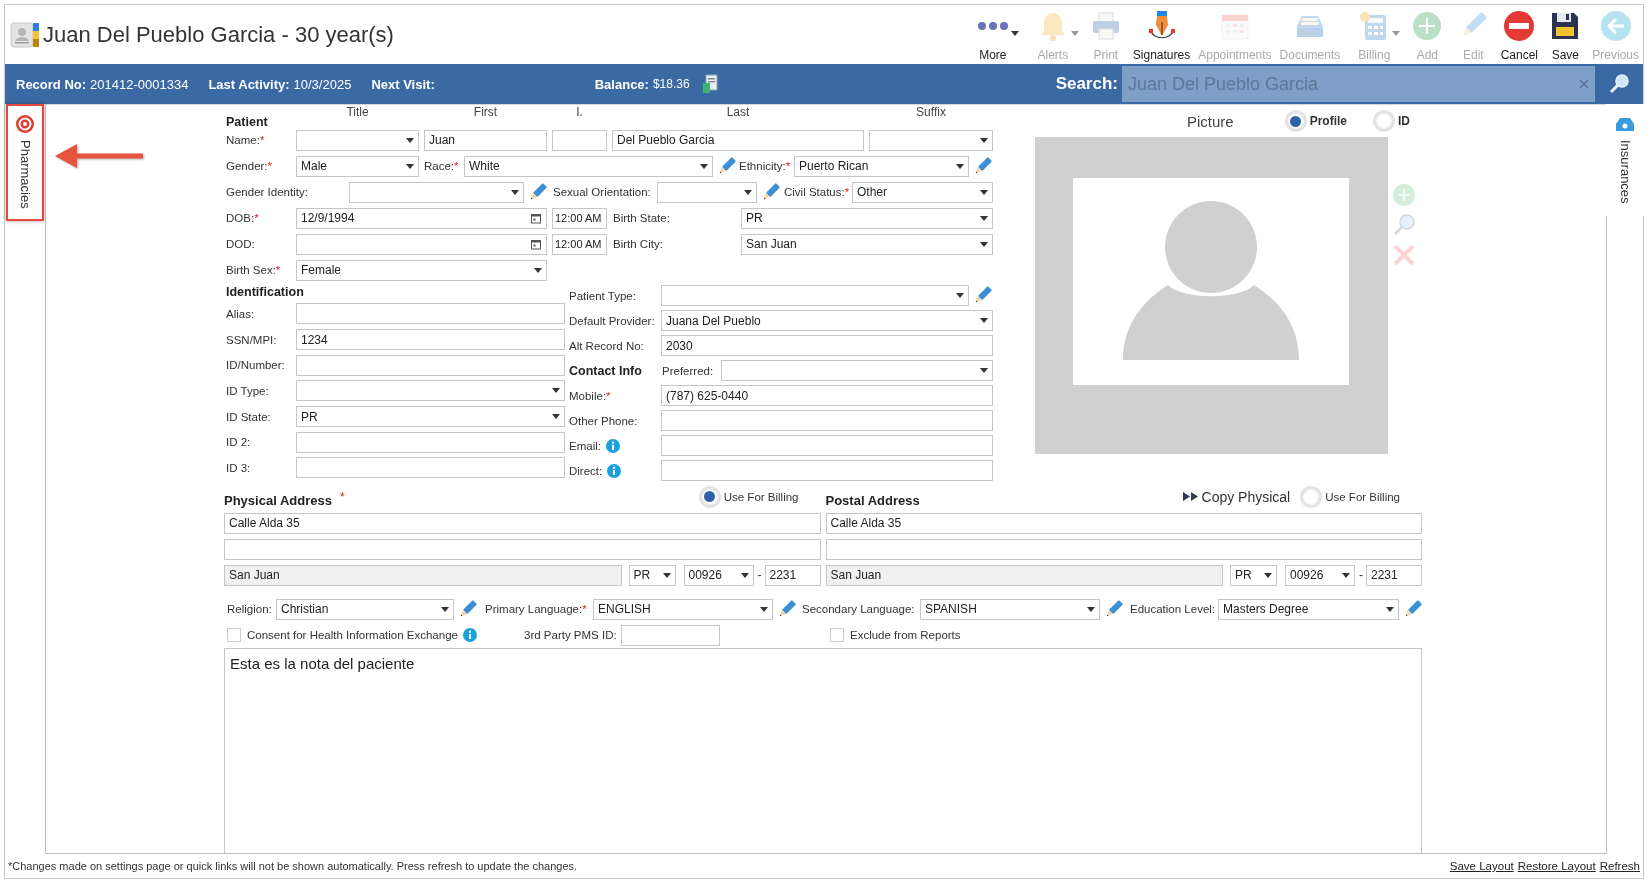 This screenshot has width=1648, height=883. Describe the element at coordinates (1584, 84) in the screenshot. I see `clear-icon` at that location.